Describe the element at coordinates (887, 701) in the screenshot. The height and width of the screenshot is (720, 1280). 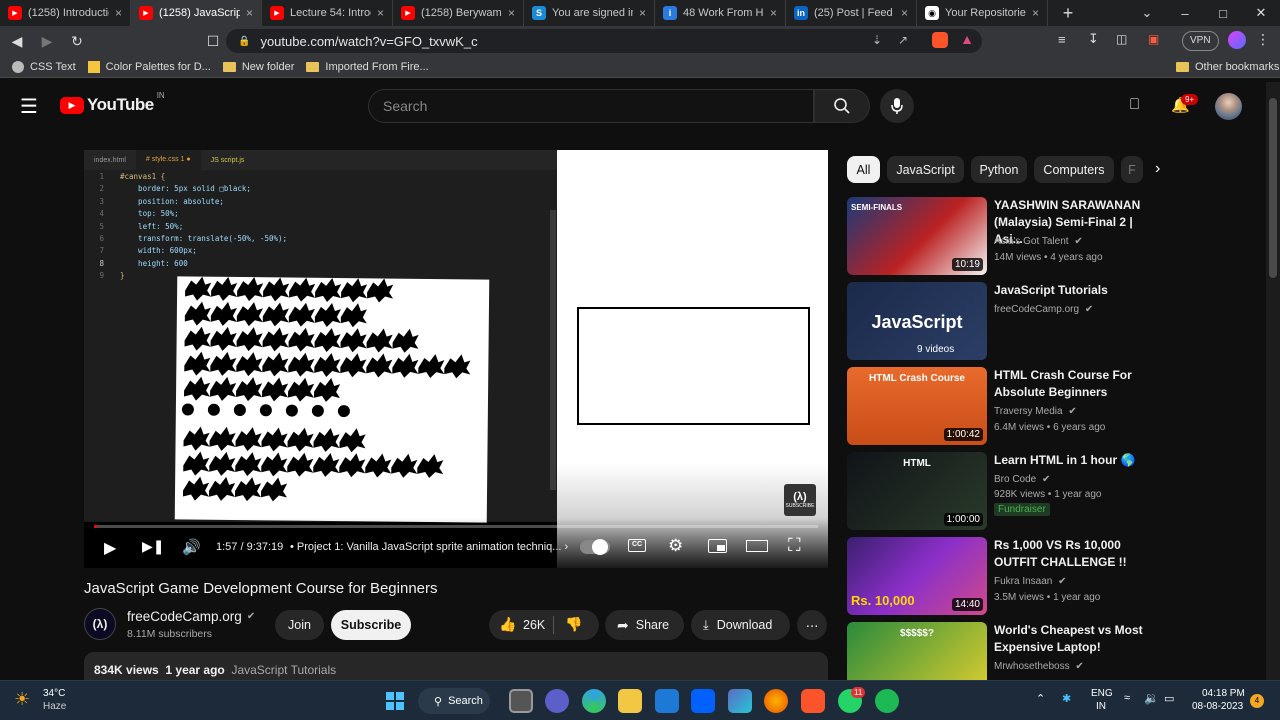
I see `spotify-icon` at that location.